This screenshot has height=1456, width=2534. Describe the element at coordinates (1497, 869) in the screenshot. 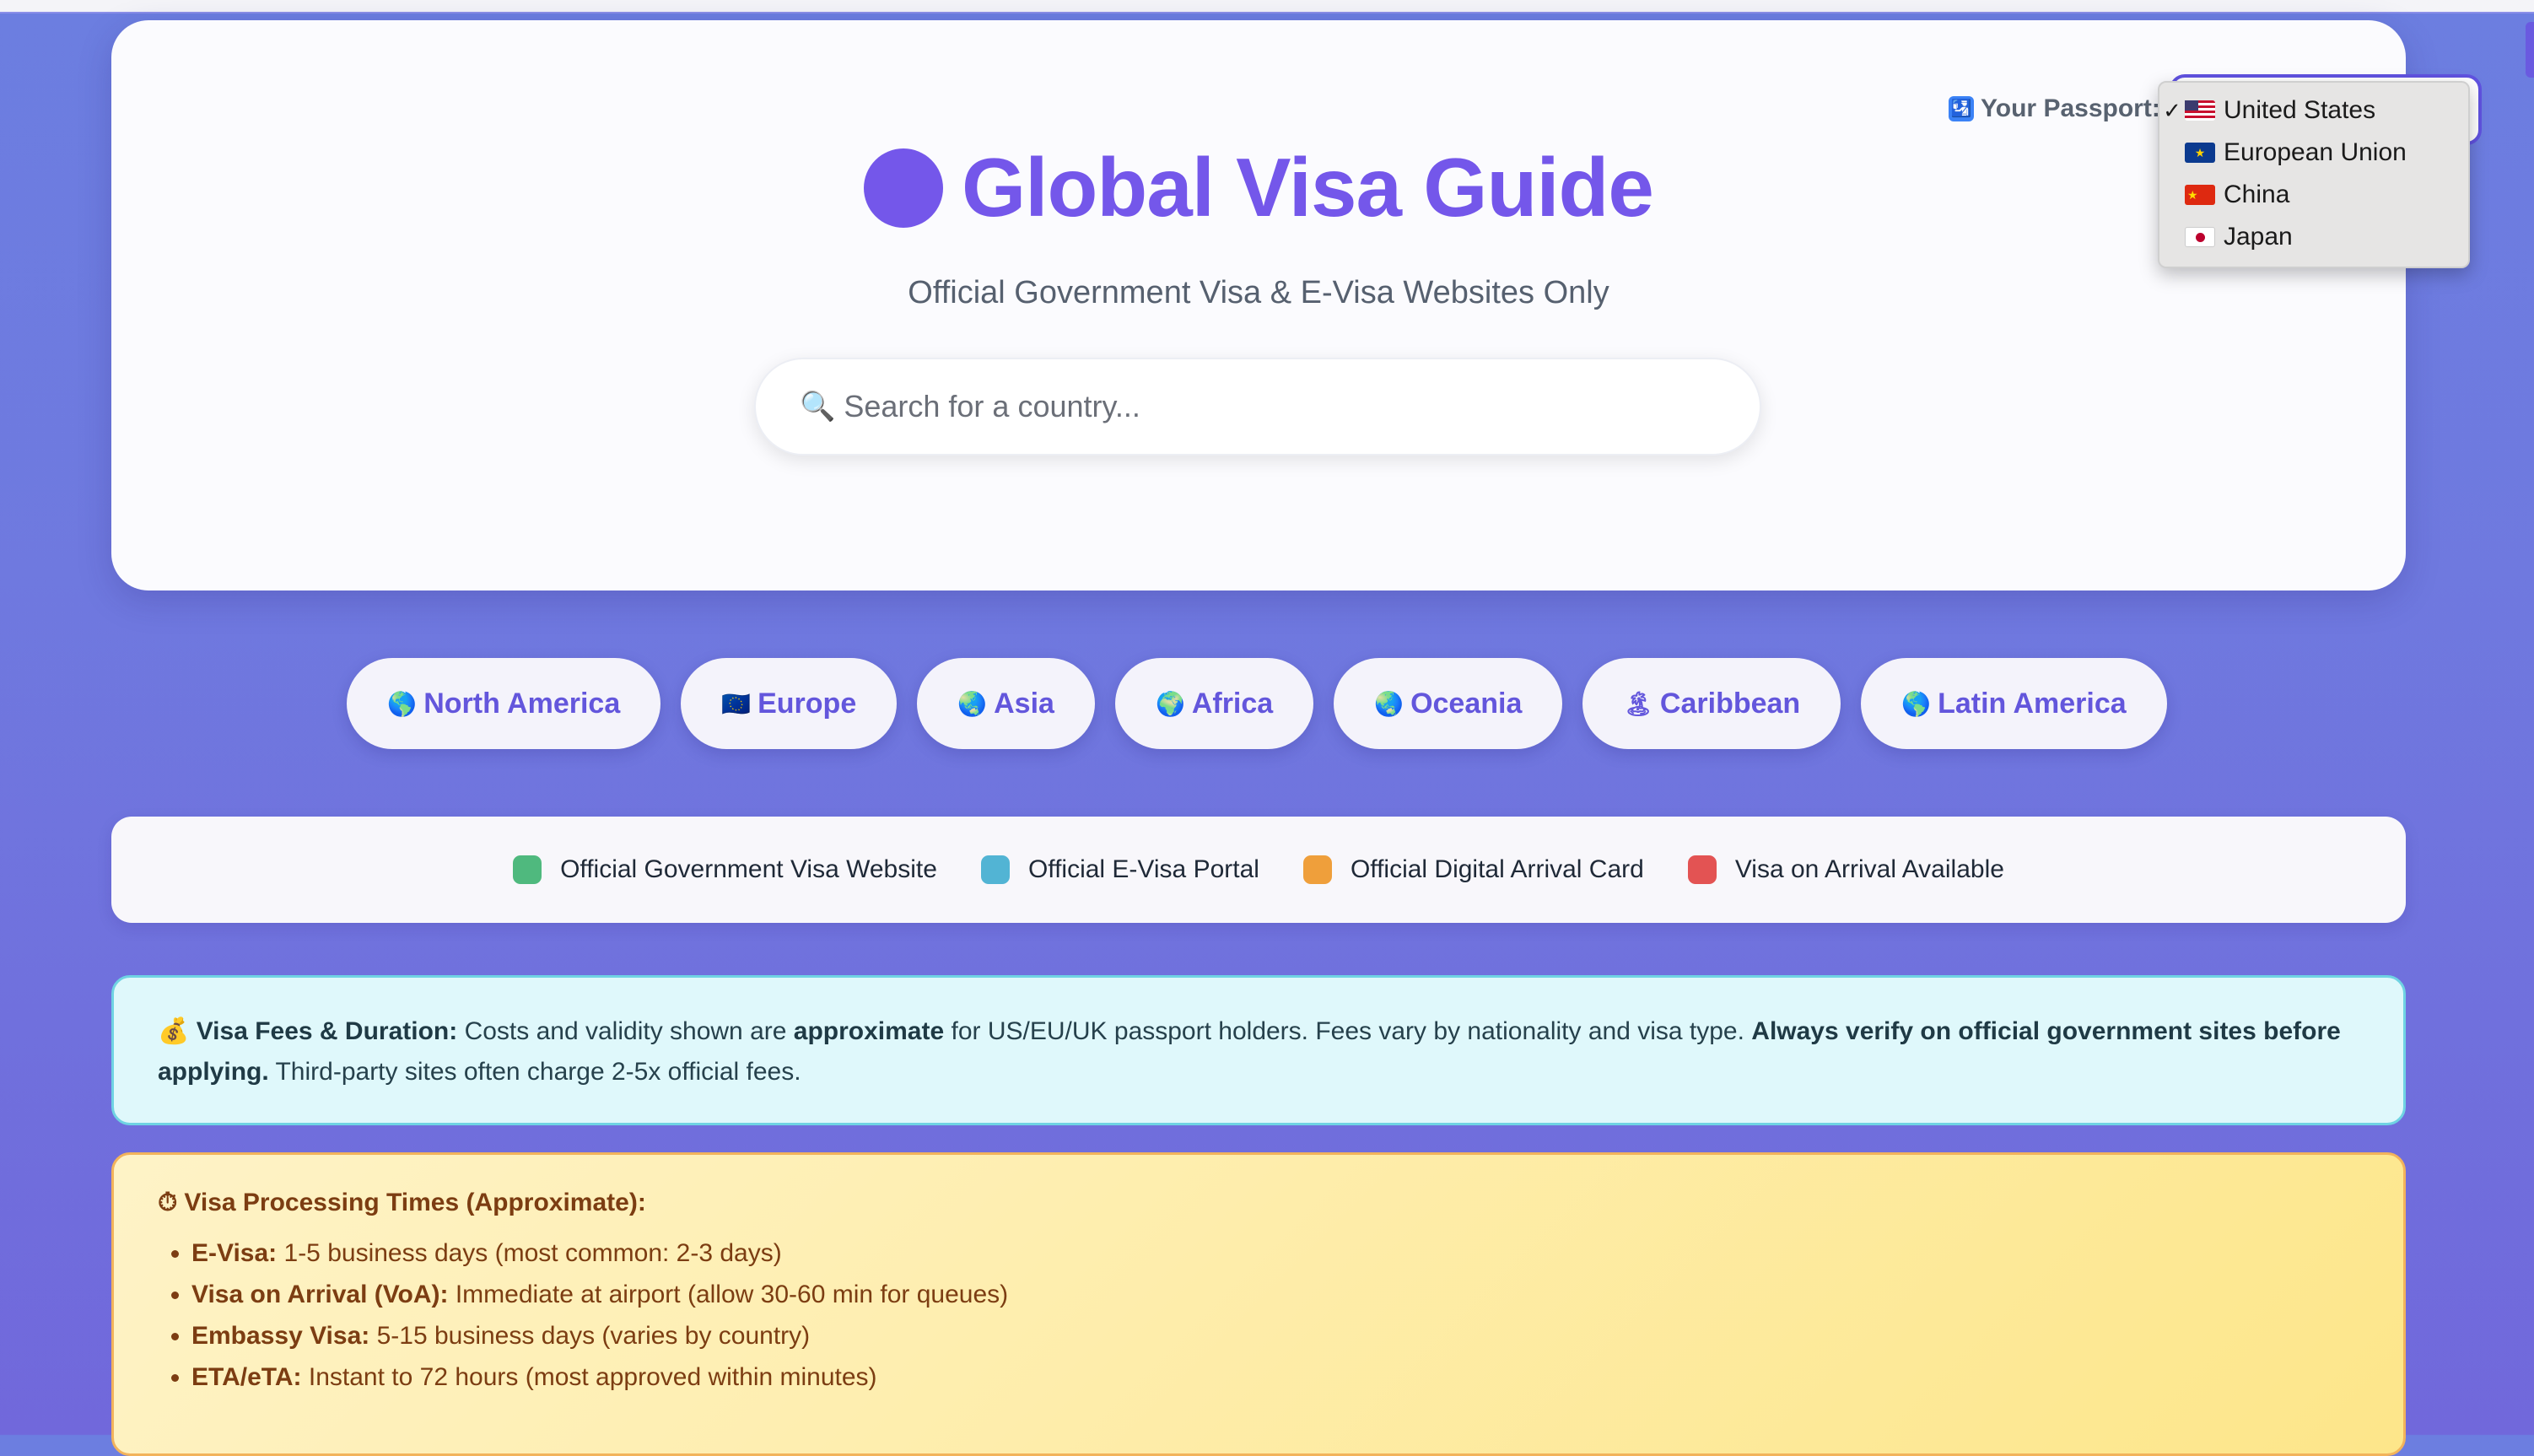

I see `legend-label: Official Digital Arrival Card` at that location.